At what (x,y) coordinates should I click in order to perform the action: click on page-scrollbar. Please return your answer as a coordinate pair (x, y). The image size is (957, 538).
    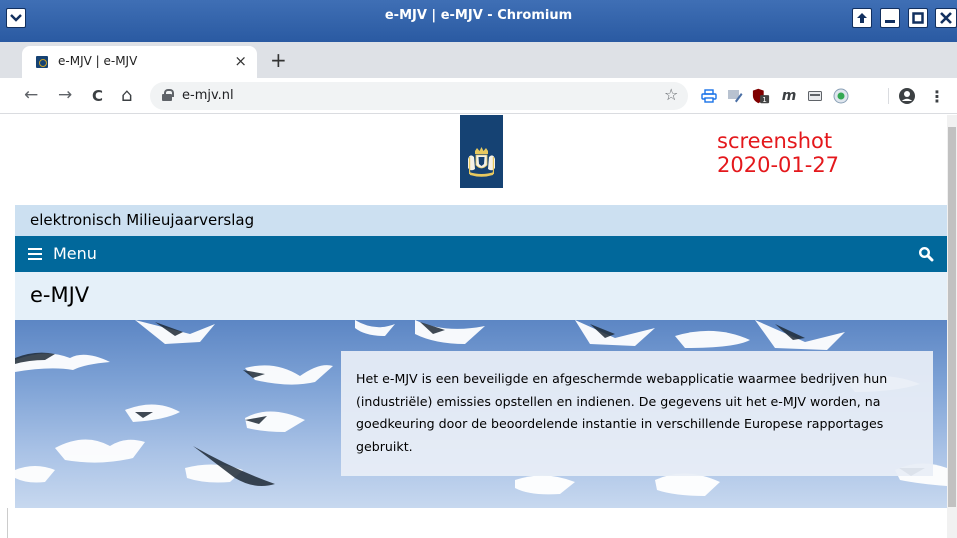
    Looking at the image, I should click on (952, 326).